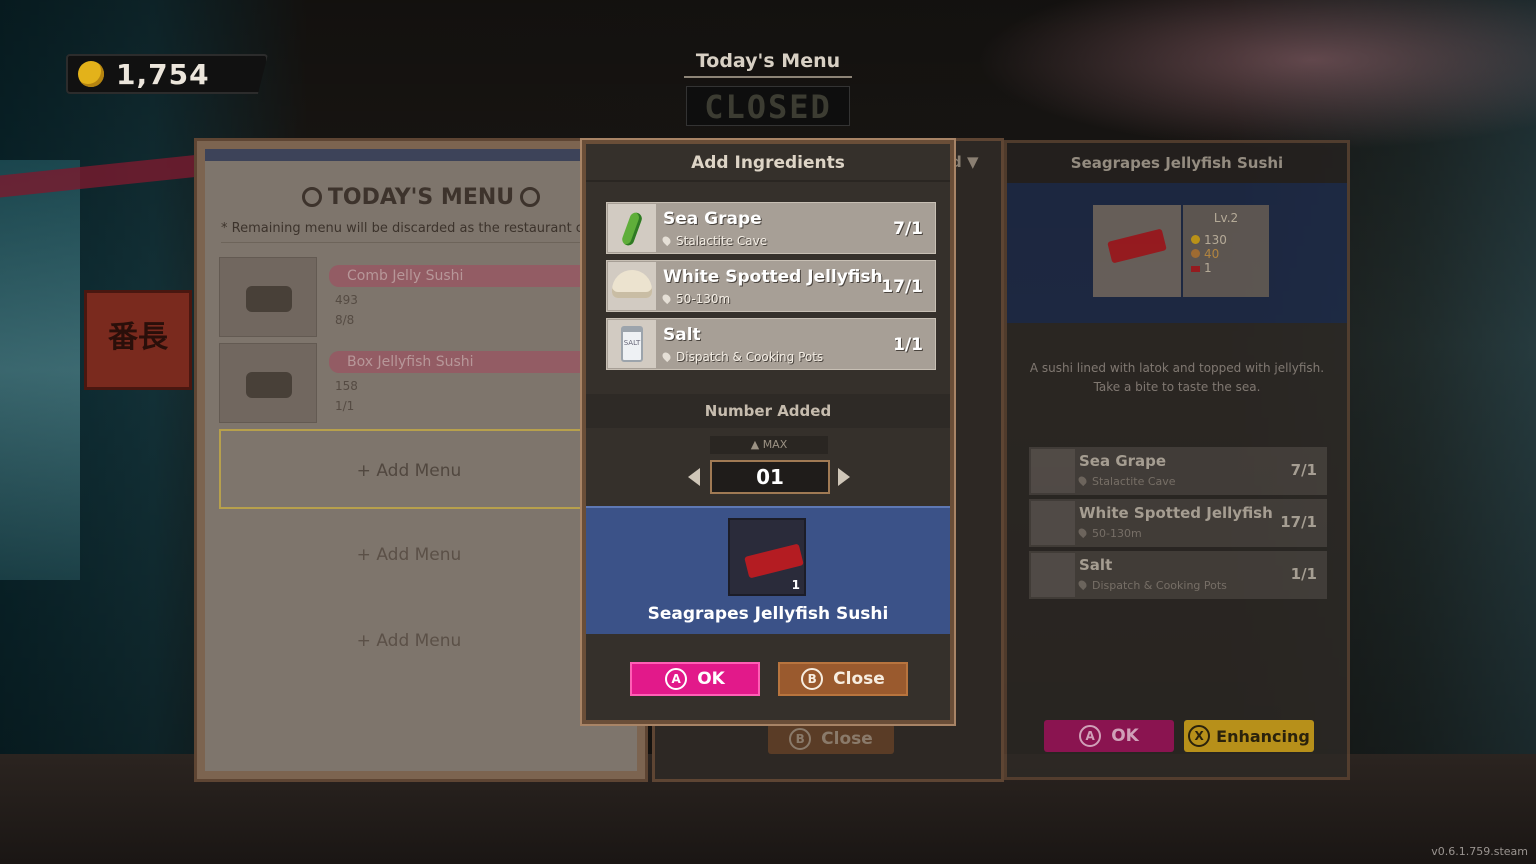 The width and height of the screenshot is (1536, 864). Describe the element at coordinates (859, 679) in the screenshot. I see `close-label: Close` at that location.